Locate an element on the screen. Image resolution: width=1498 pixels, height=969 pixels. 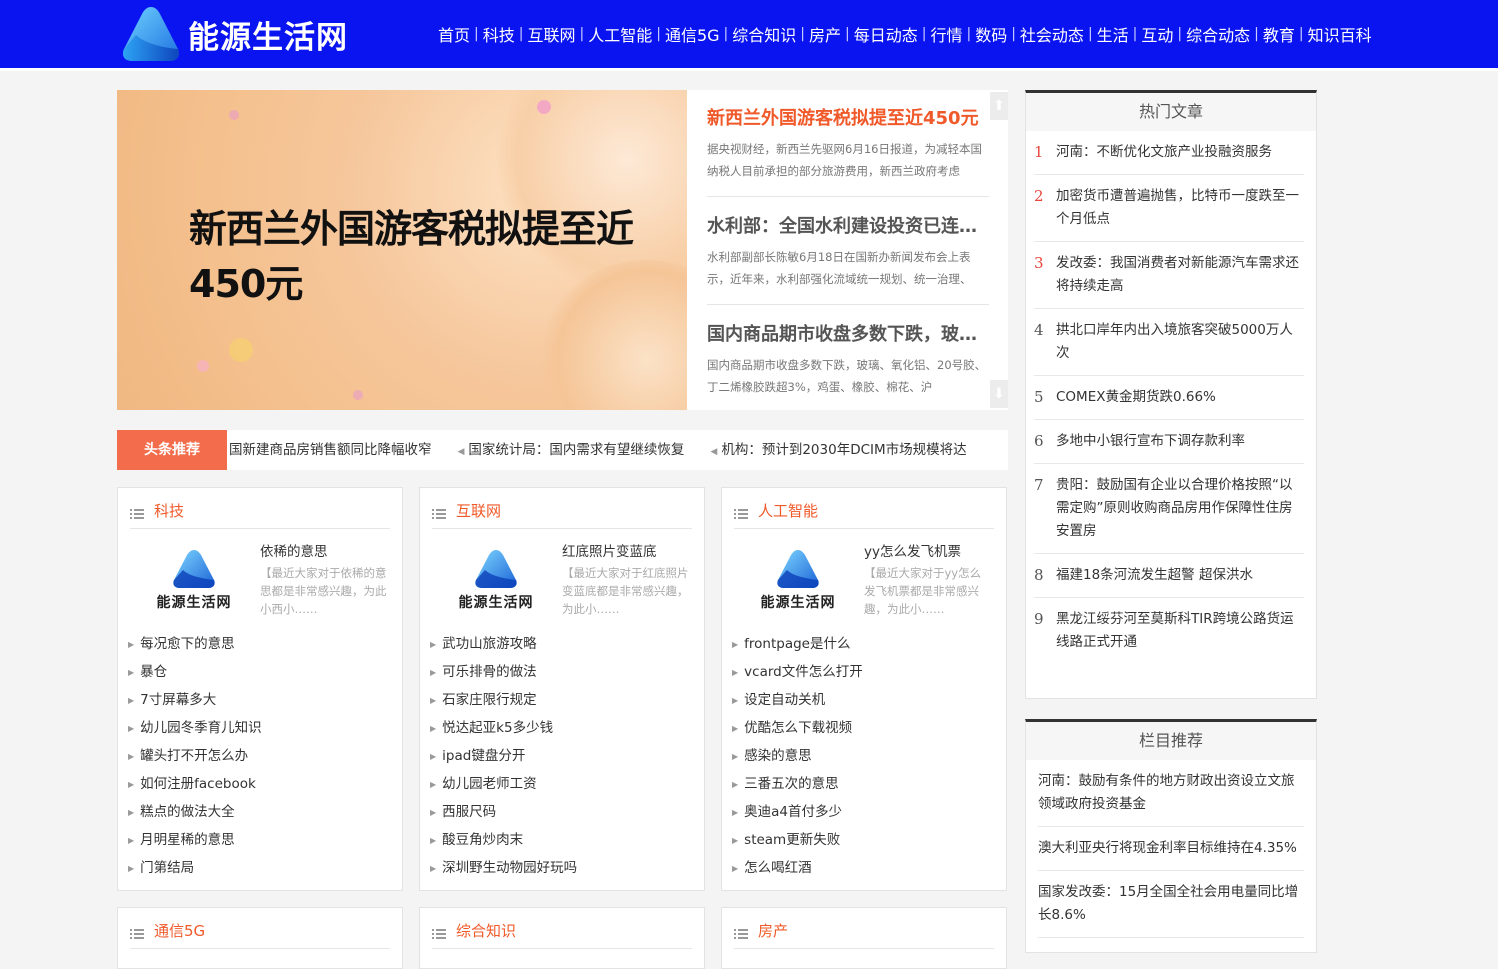
nav-item: 社会动态 is located at coordinates (1052, 34).